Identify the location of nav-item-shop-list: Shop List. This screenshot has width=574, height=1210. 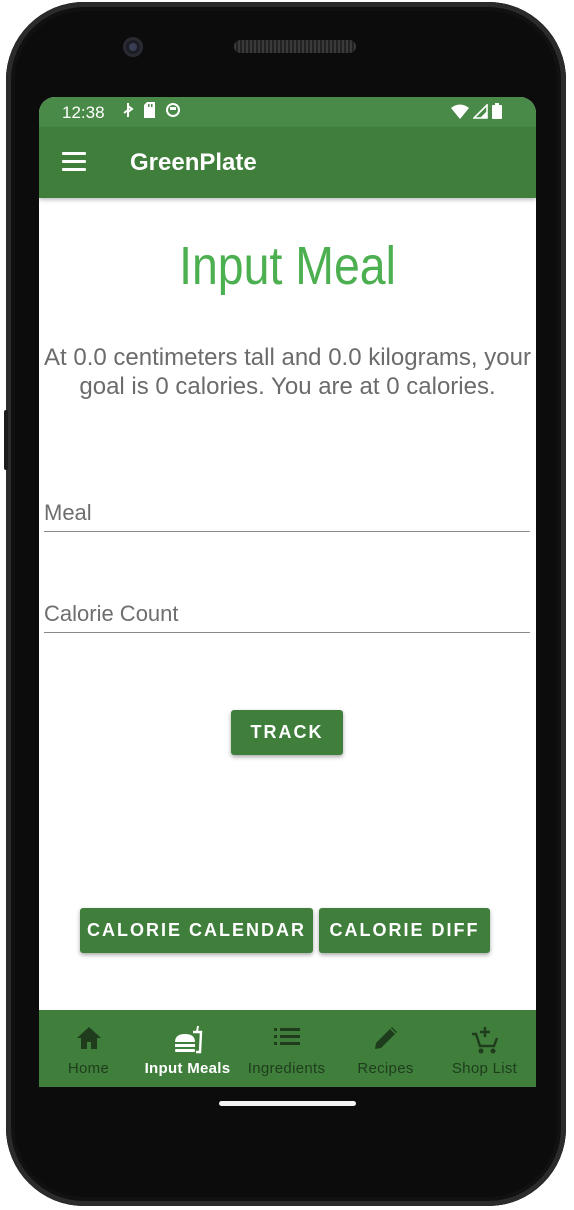
(484, 1048).